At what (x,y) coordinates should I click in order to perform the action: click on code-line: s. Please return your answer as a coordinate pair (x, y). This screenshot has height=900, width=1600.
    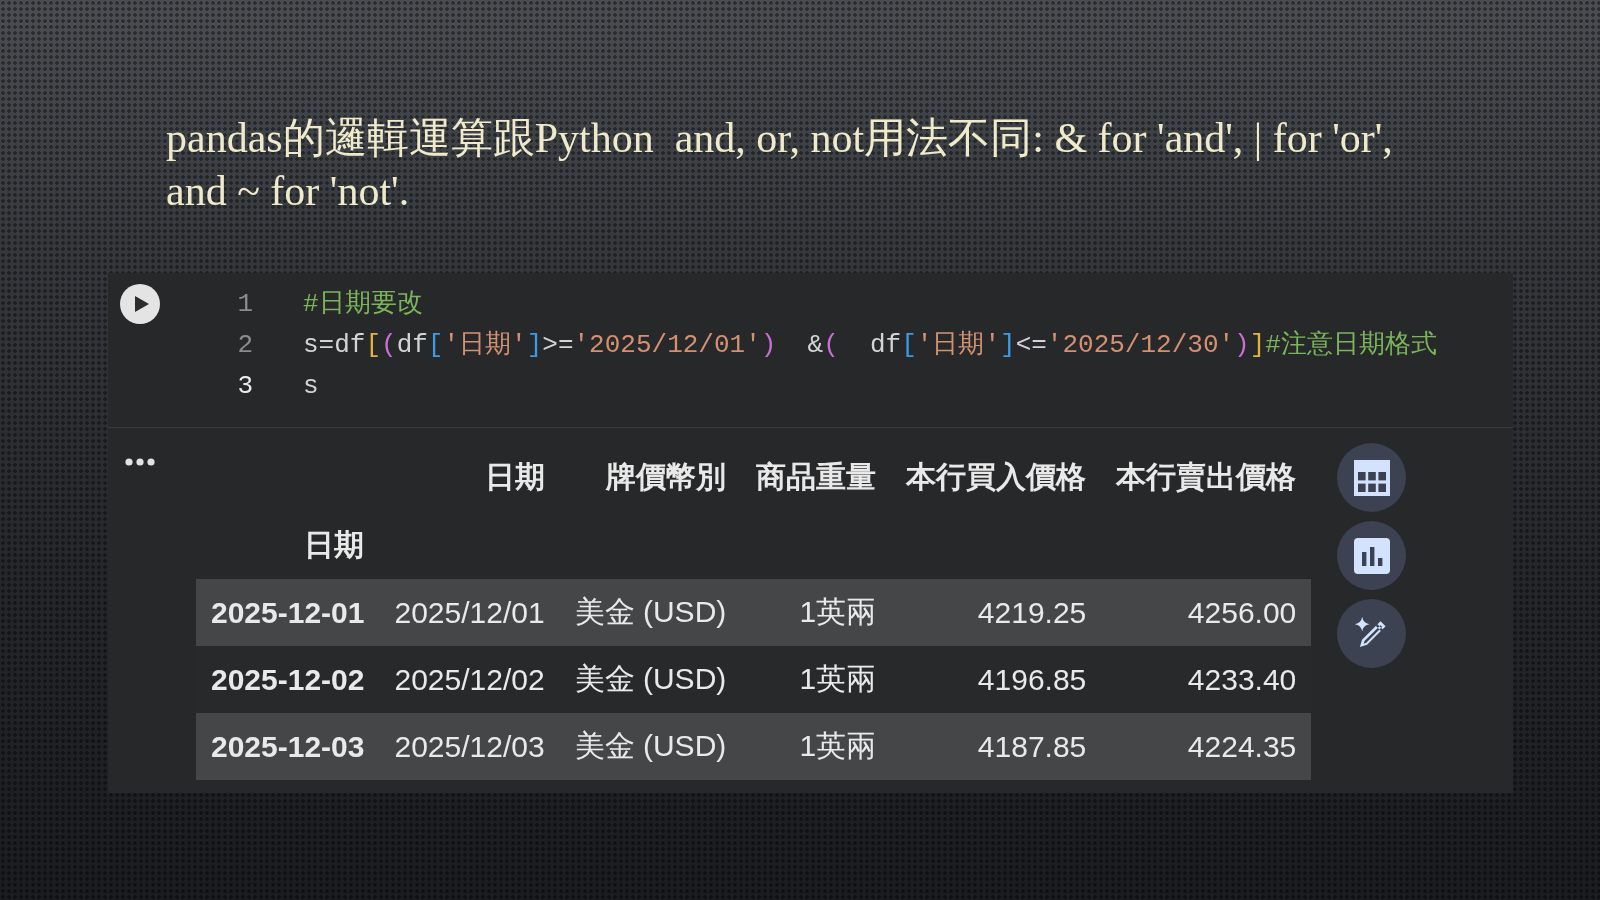
    Looking at the image, I should click on (311, 386).